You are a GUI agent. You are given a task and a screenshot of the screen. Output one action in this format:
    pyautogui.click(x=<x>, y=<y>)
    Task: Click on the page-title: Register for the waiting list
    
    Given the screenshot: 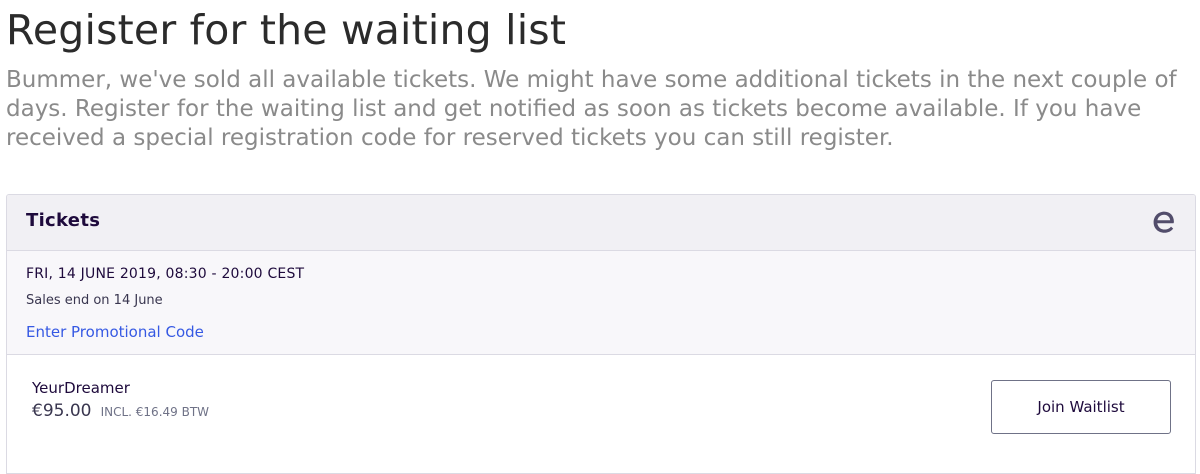 What is the action you would take?
    pyautogui.click(x=286, y=30)
    